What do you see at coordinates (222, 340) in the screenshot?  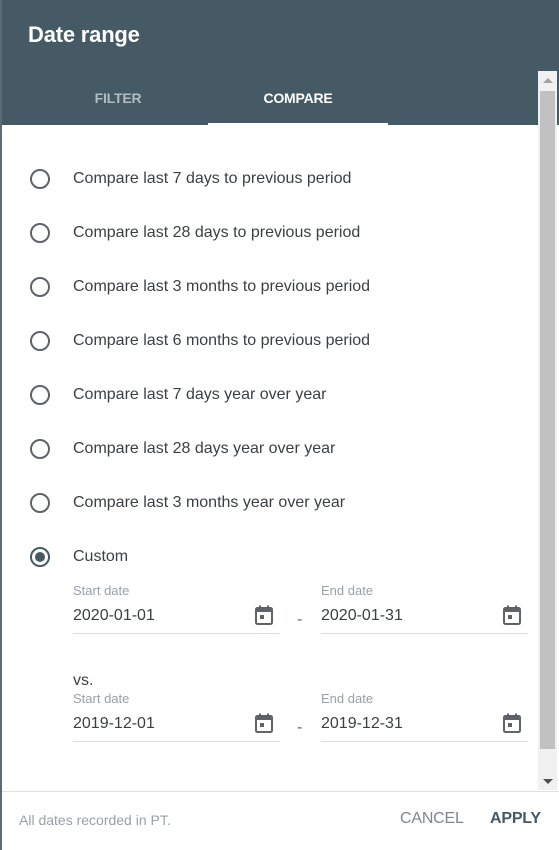 I see `option-label: Compare last 6 months to previous period` at bounding box center [222, 340].